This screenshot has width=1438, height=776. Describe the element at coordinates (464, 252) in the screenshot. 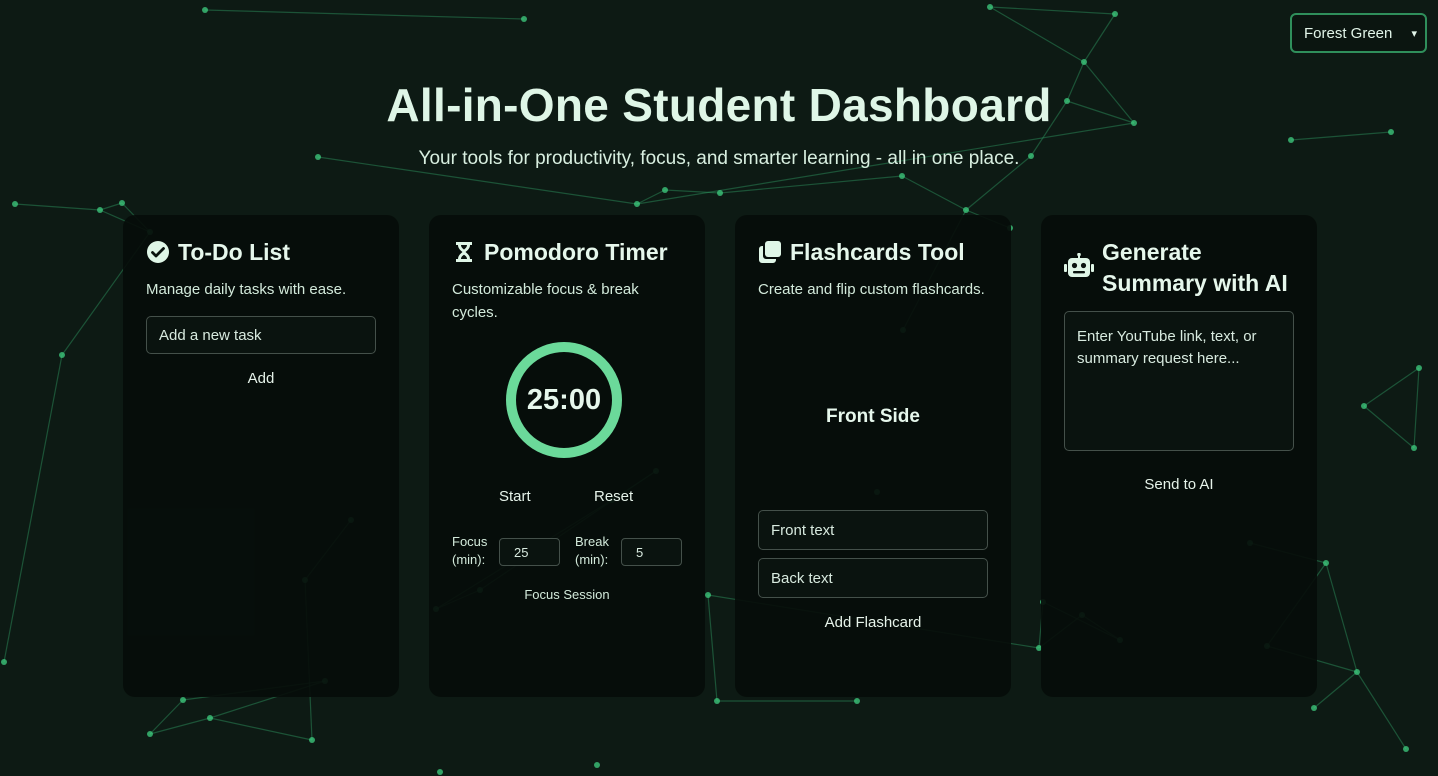

I see `hourglass-icon` at that location.